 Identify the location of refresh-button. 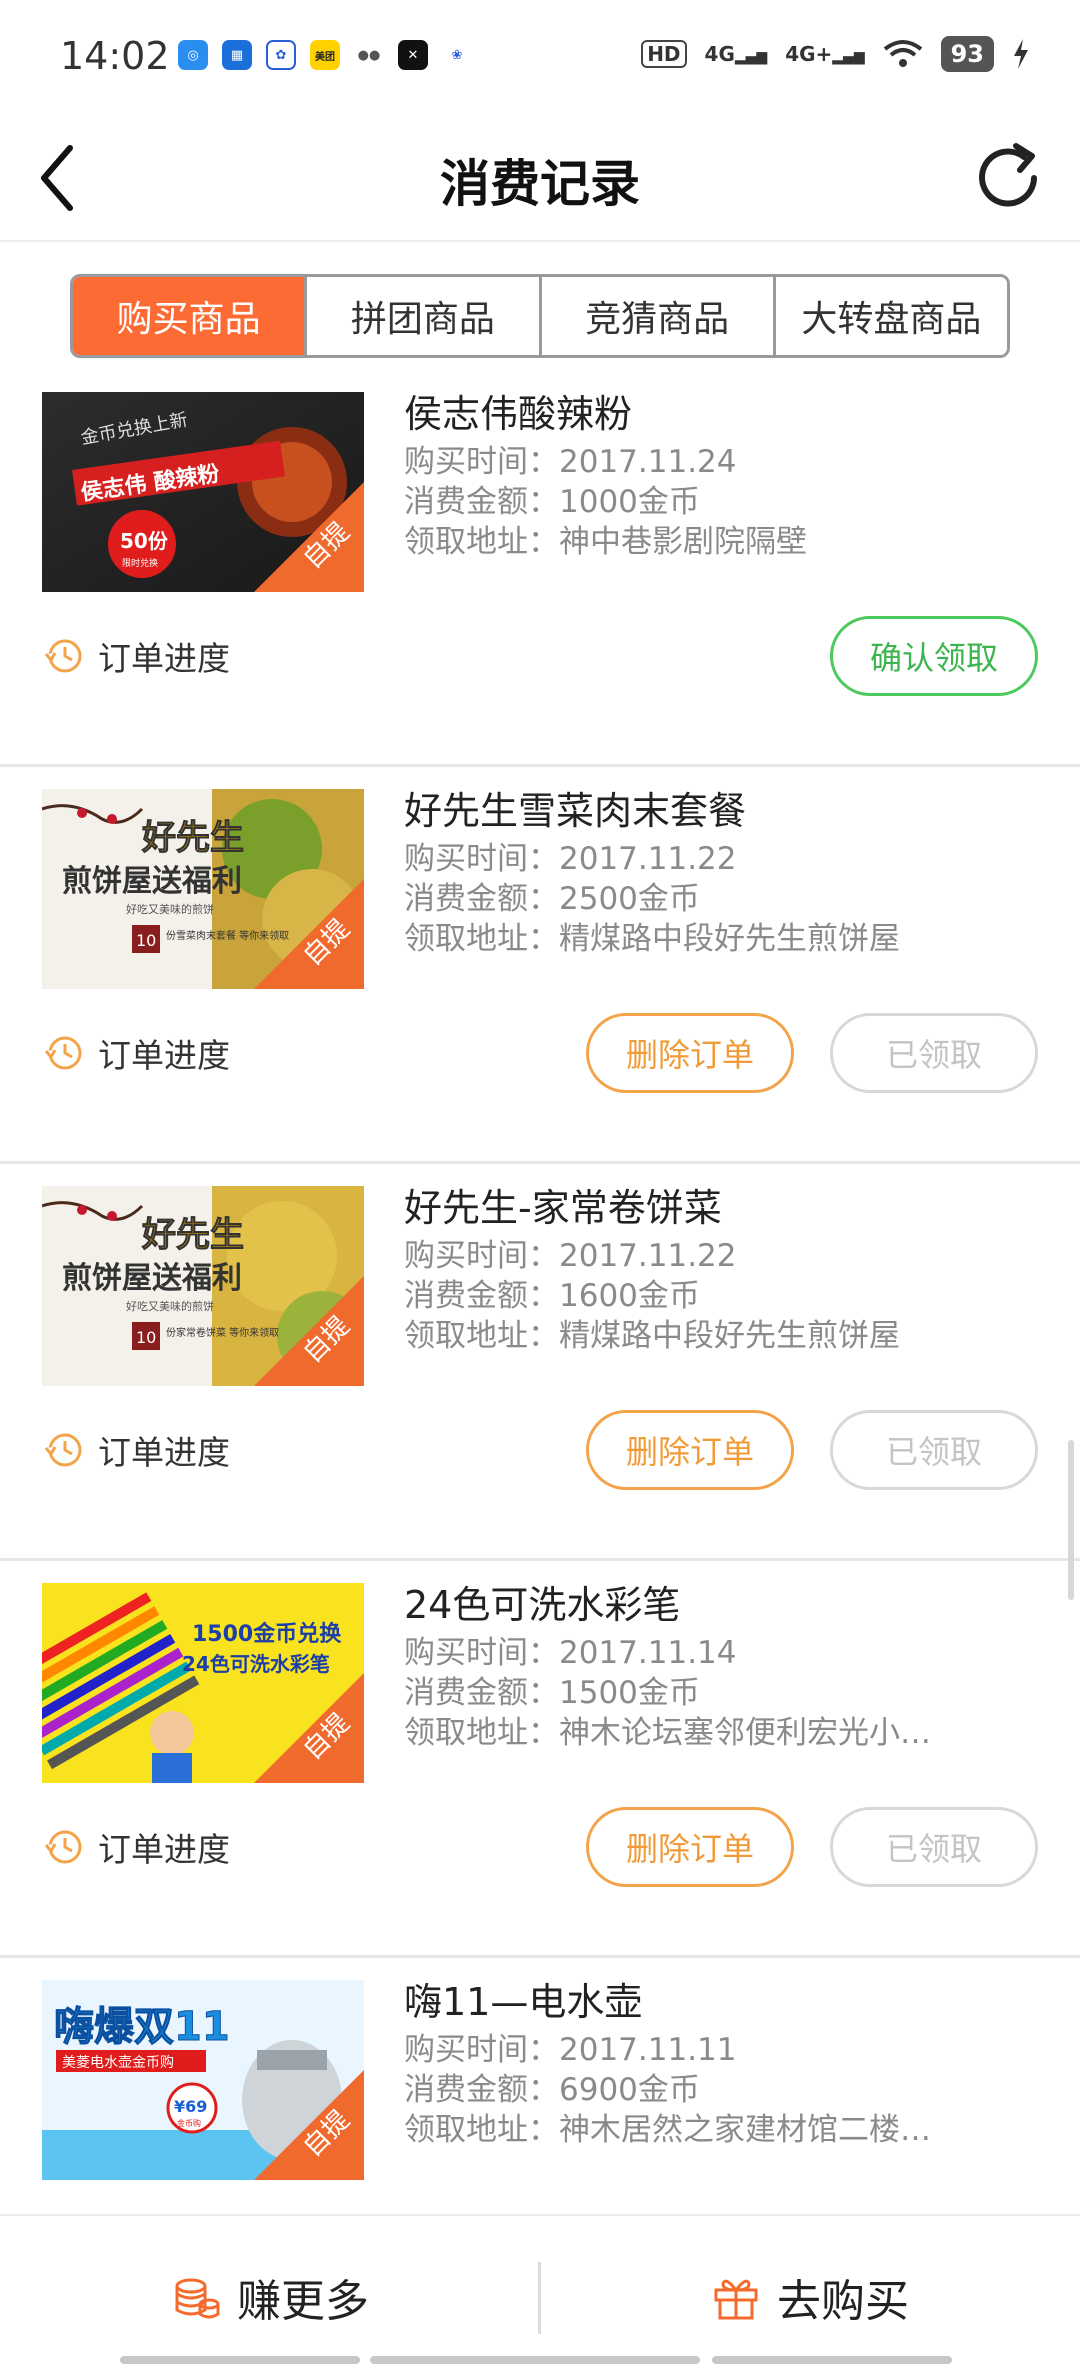
(1008, 178).